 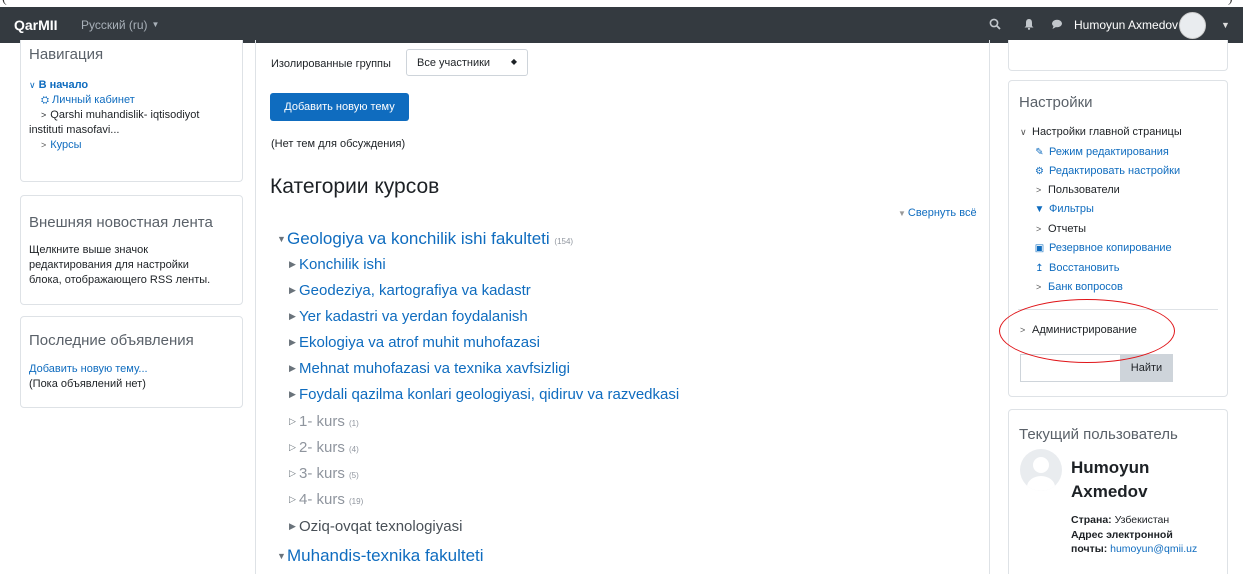 What do you see at coordinates (354, 475) in the screenshot?
I see `category-count: (5)` at bounding box center [354, 475].